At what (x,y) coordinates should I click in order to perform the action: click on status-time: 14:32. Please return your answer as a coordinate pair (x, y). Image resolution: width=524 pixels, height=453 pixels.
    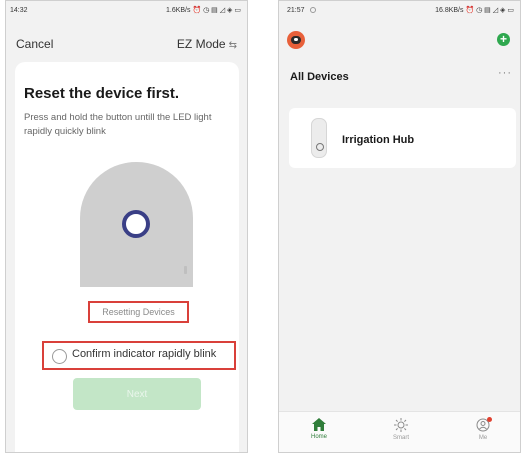
    Looking at the image, I should click on (19, 10).